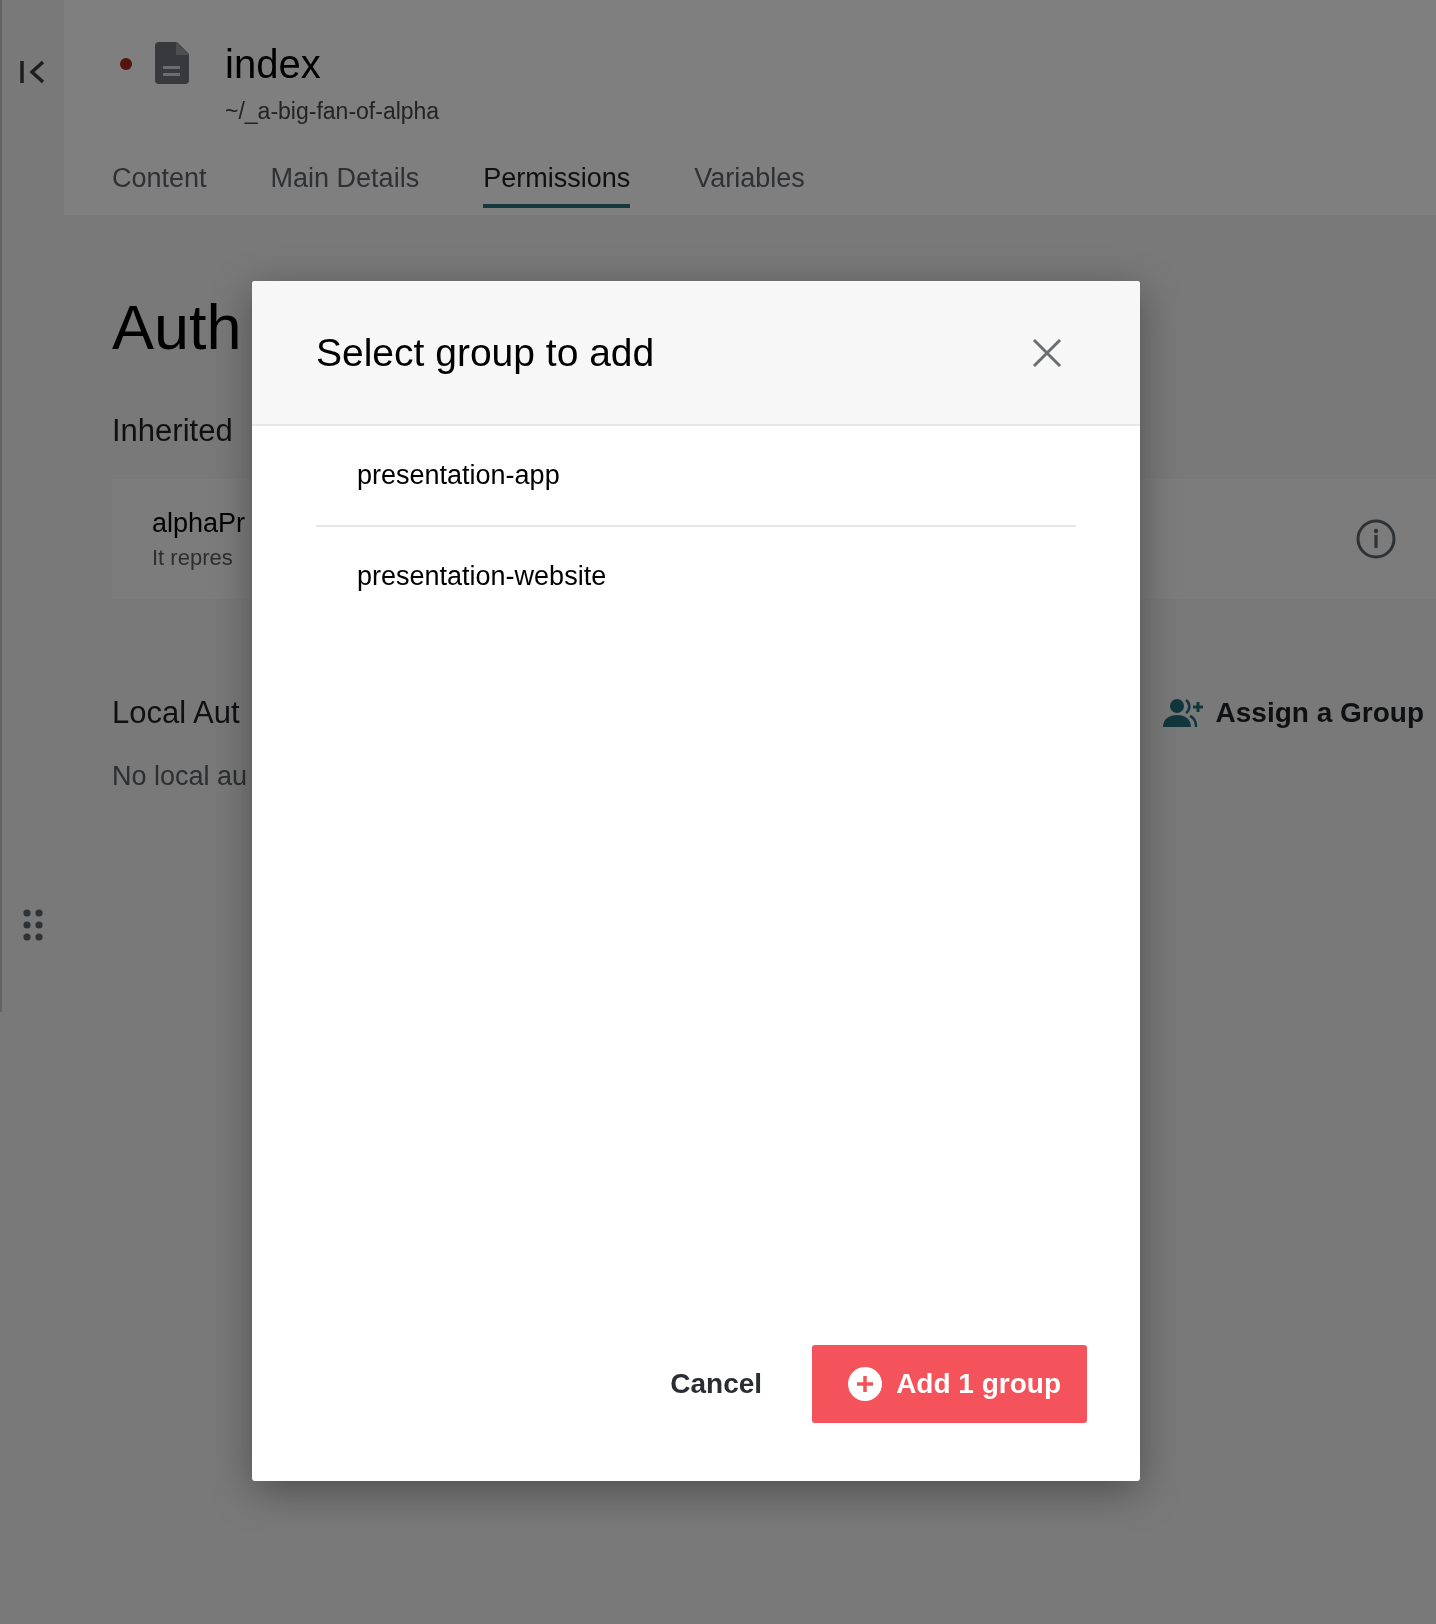 The image size is (1436, 1624). Describe the element at coordinates (180, 776) in the screenshot. I see `empty-message: No local au` at that location.